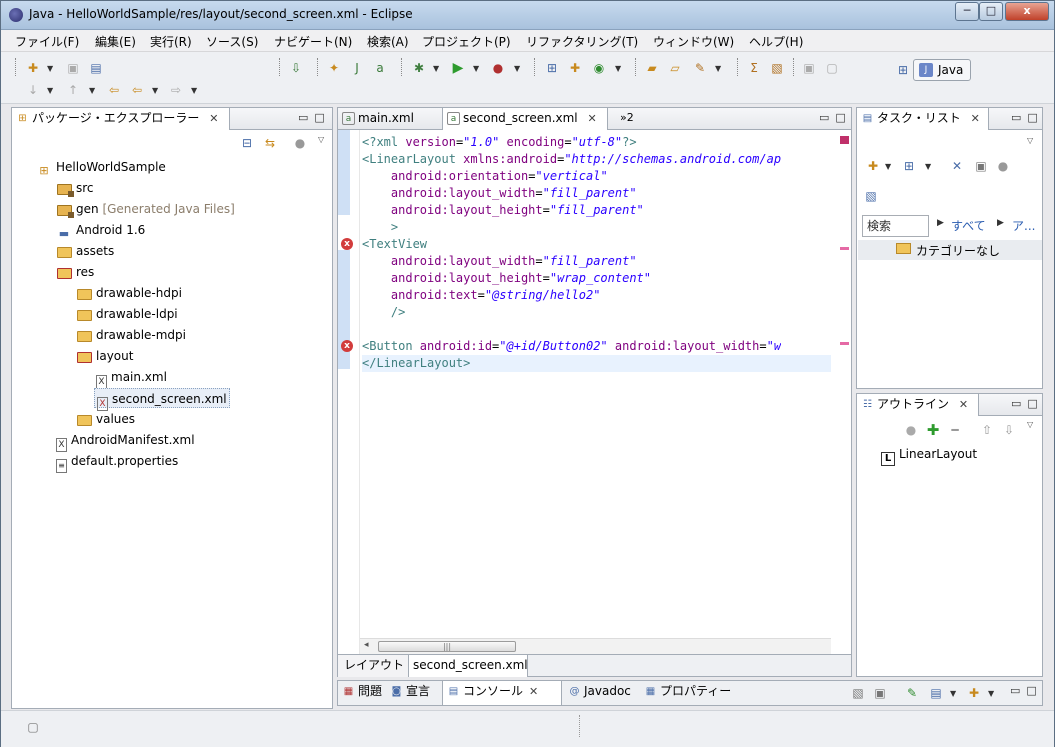 The image size is (1055, 747). I want to click on tree-item-assets: assets, so click(85, 251).